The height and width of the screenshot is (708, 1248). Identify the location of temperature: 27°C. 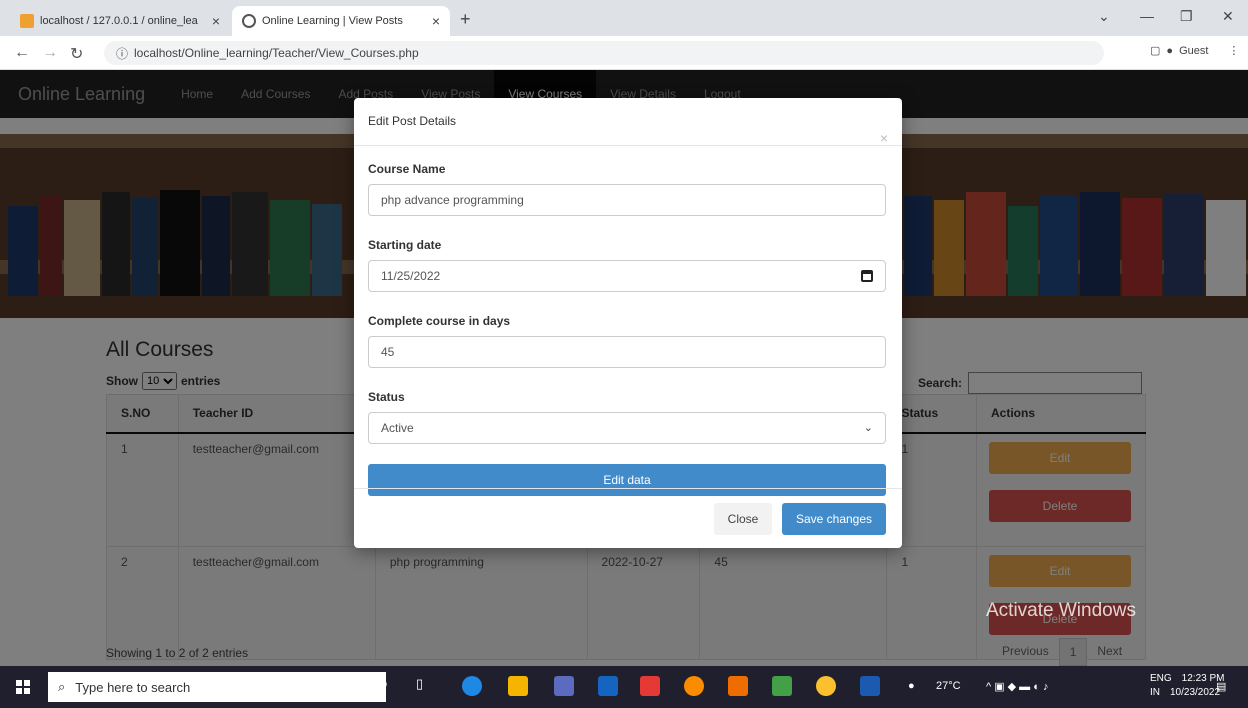
(948, 686).